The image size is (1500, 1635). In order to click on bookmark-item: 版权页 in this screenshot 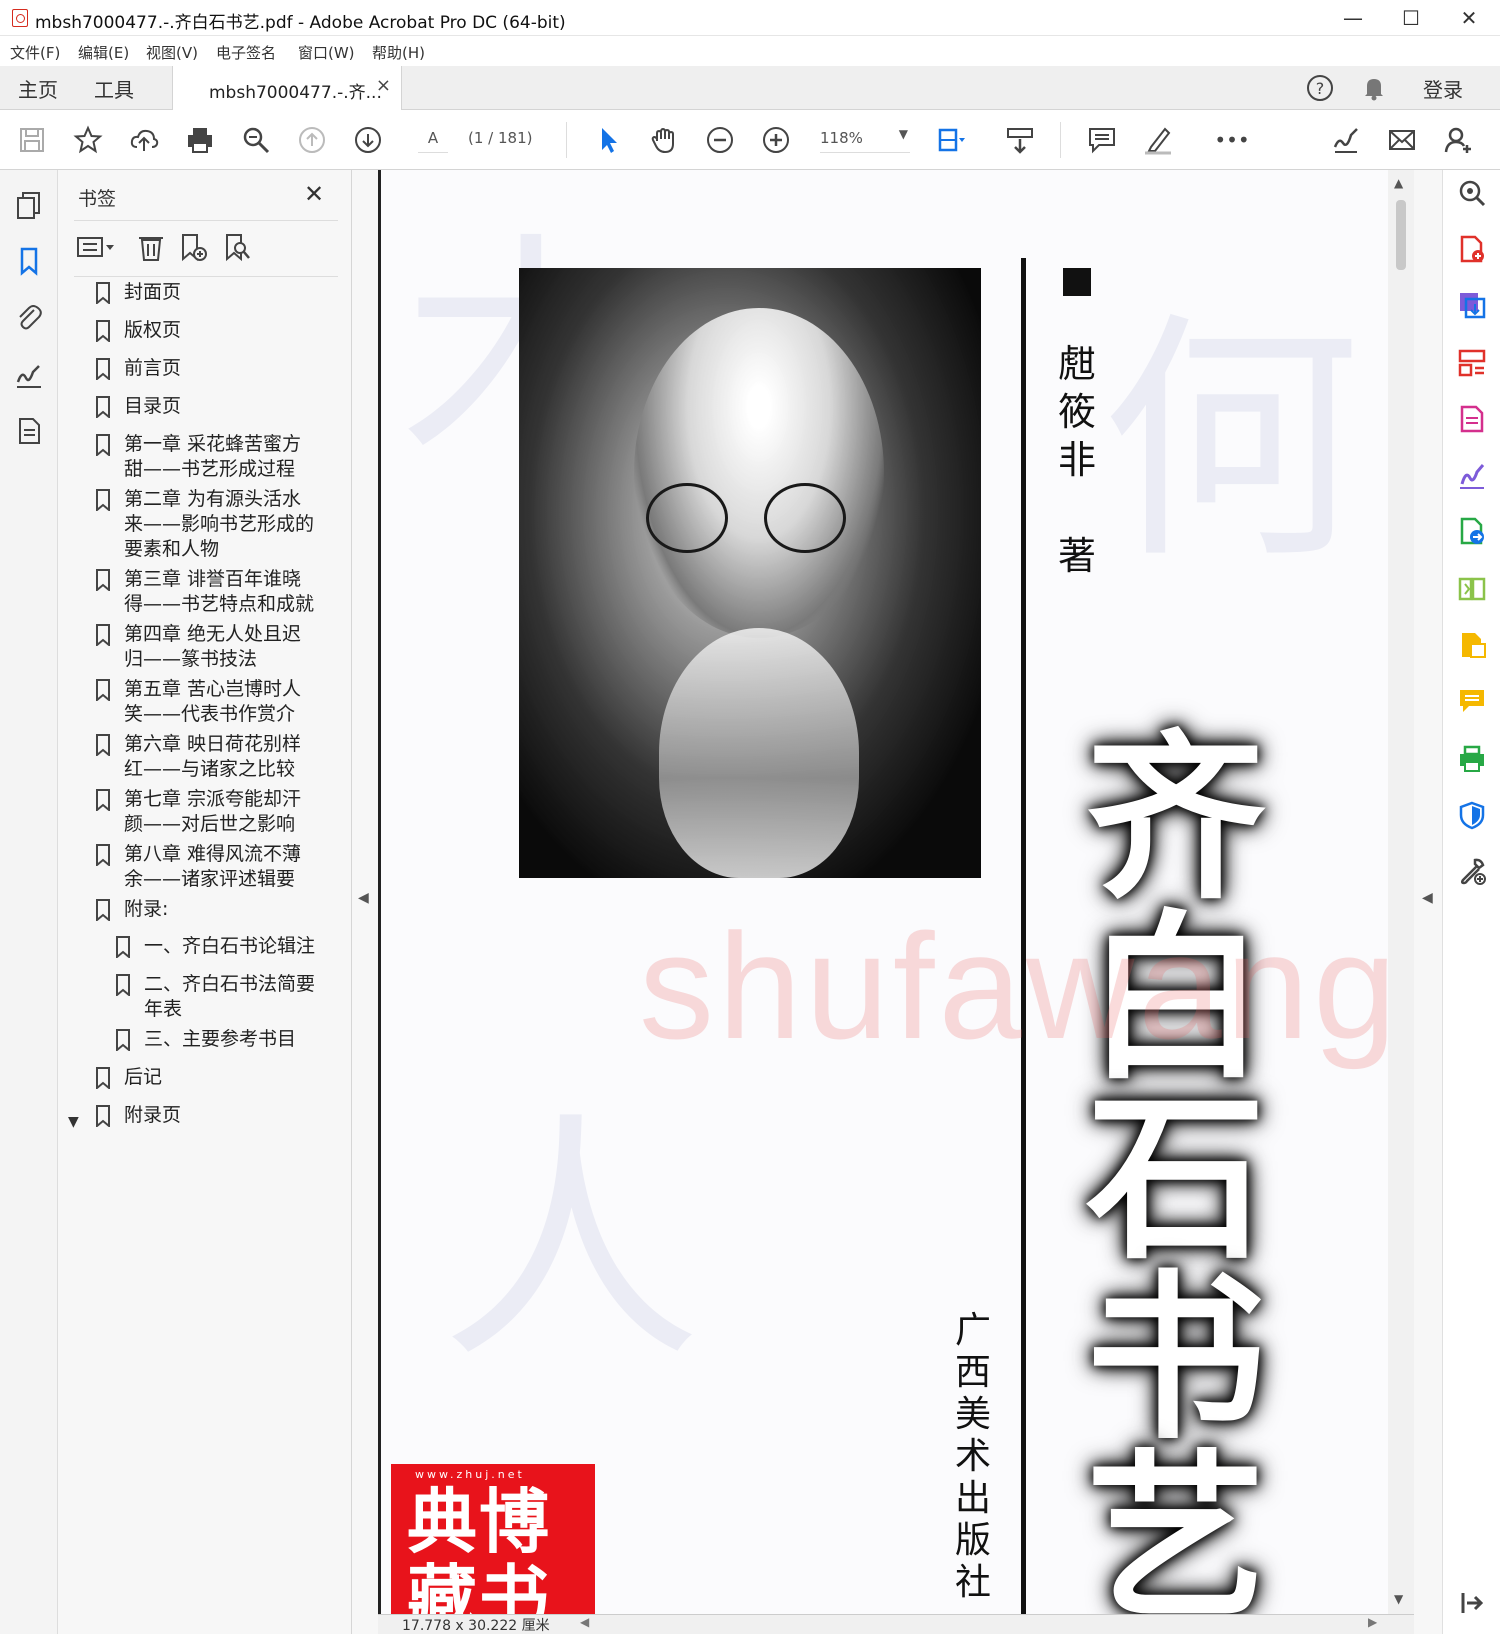, I will do `click(206, 330)`.